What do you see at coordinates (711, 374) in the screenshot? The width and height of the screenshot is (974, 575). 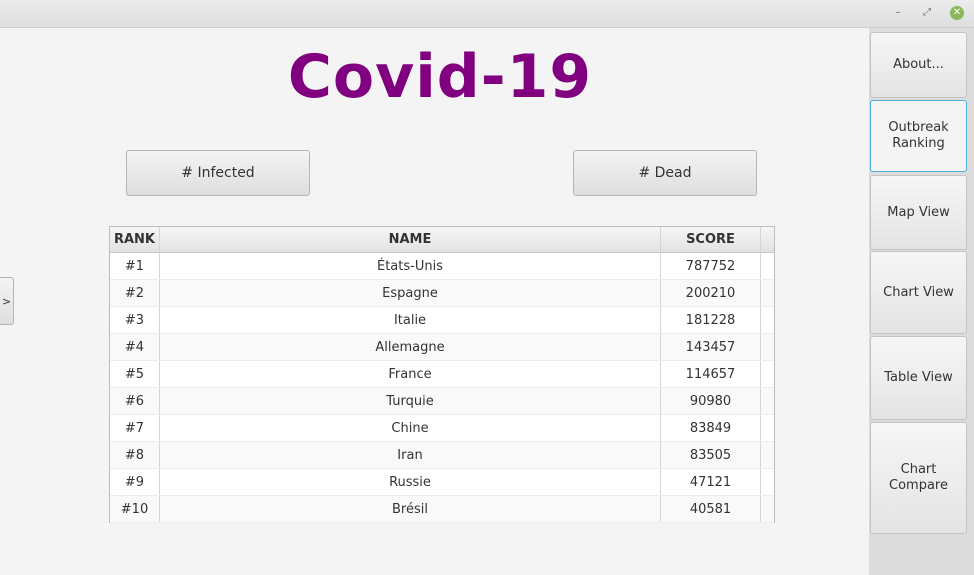 I see `score-cell: 114657` at bounding box center [711, 374].